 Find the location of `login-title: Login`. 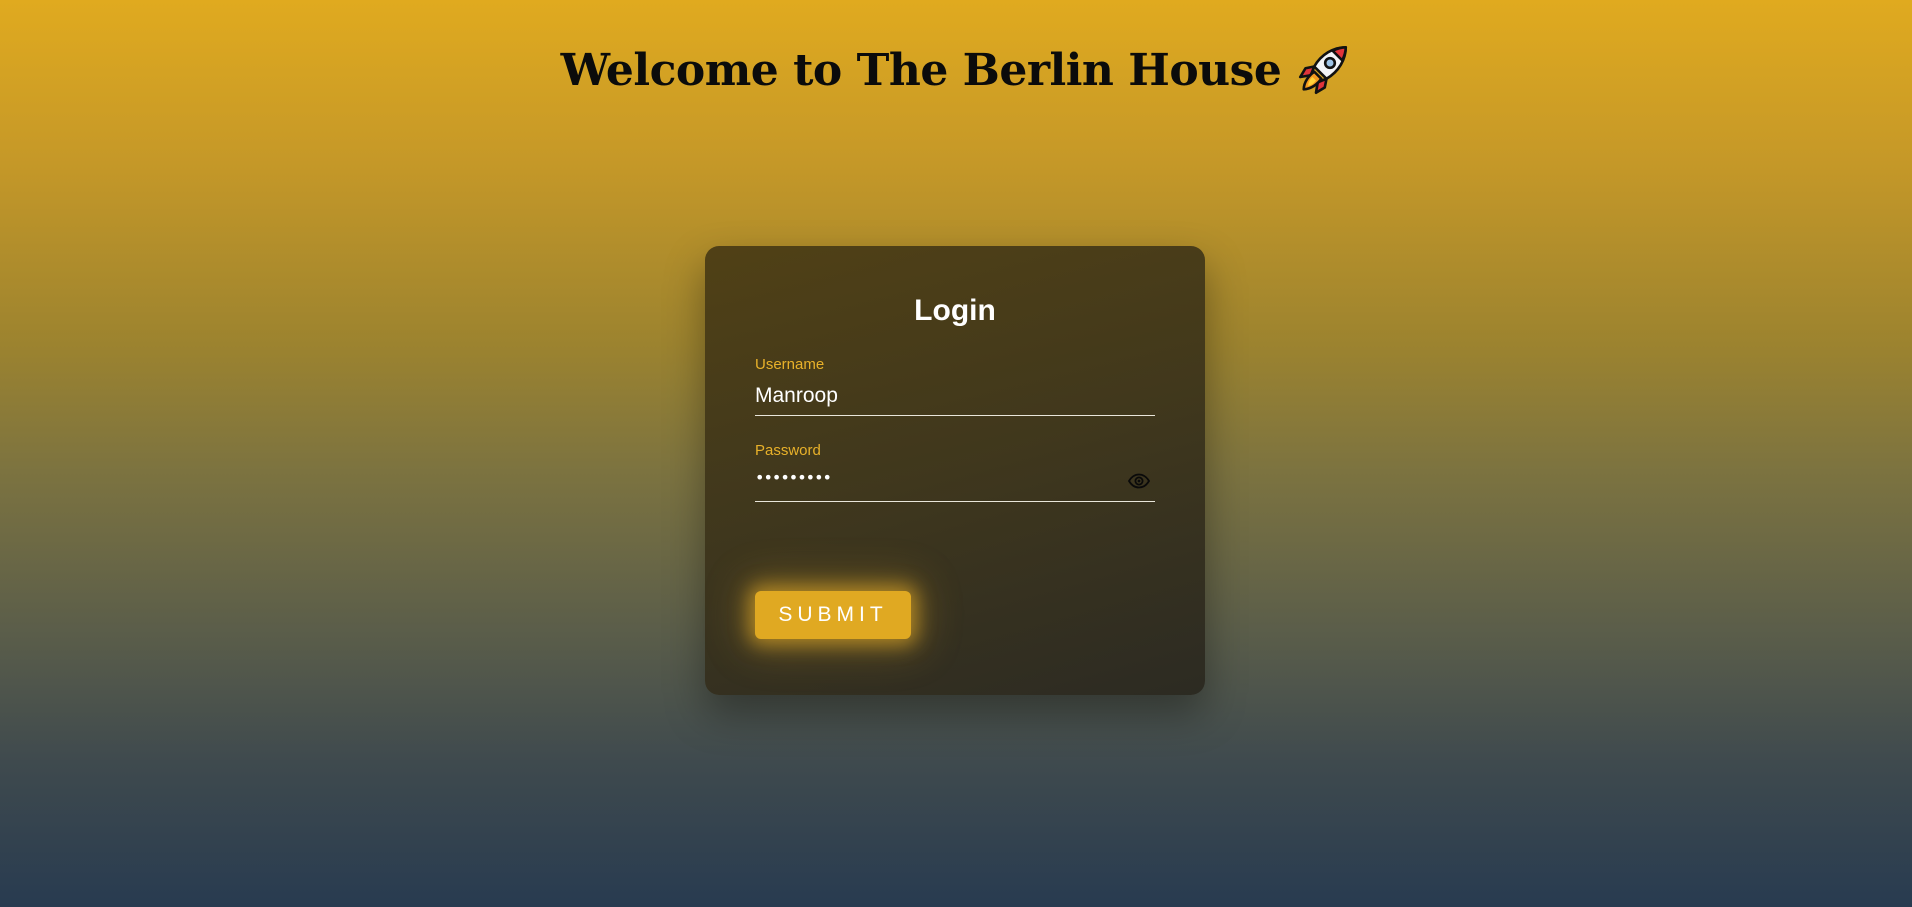

login-title: Login is located at coordinates (955, 310).